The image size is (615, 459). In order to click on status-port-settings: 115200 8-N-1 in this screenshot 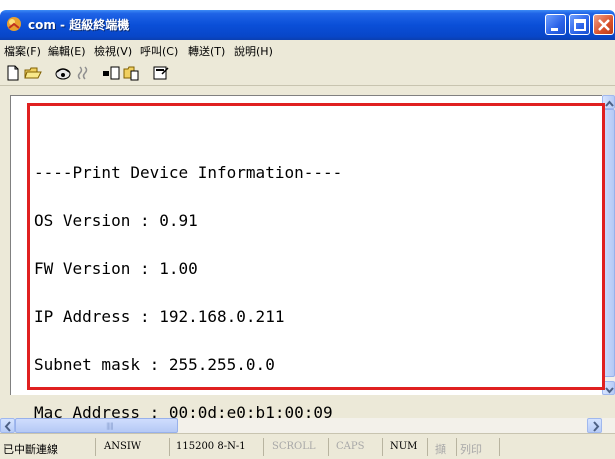, I will do `click(220, 447)`.